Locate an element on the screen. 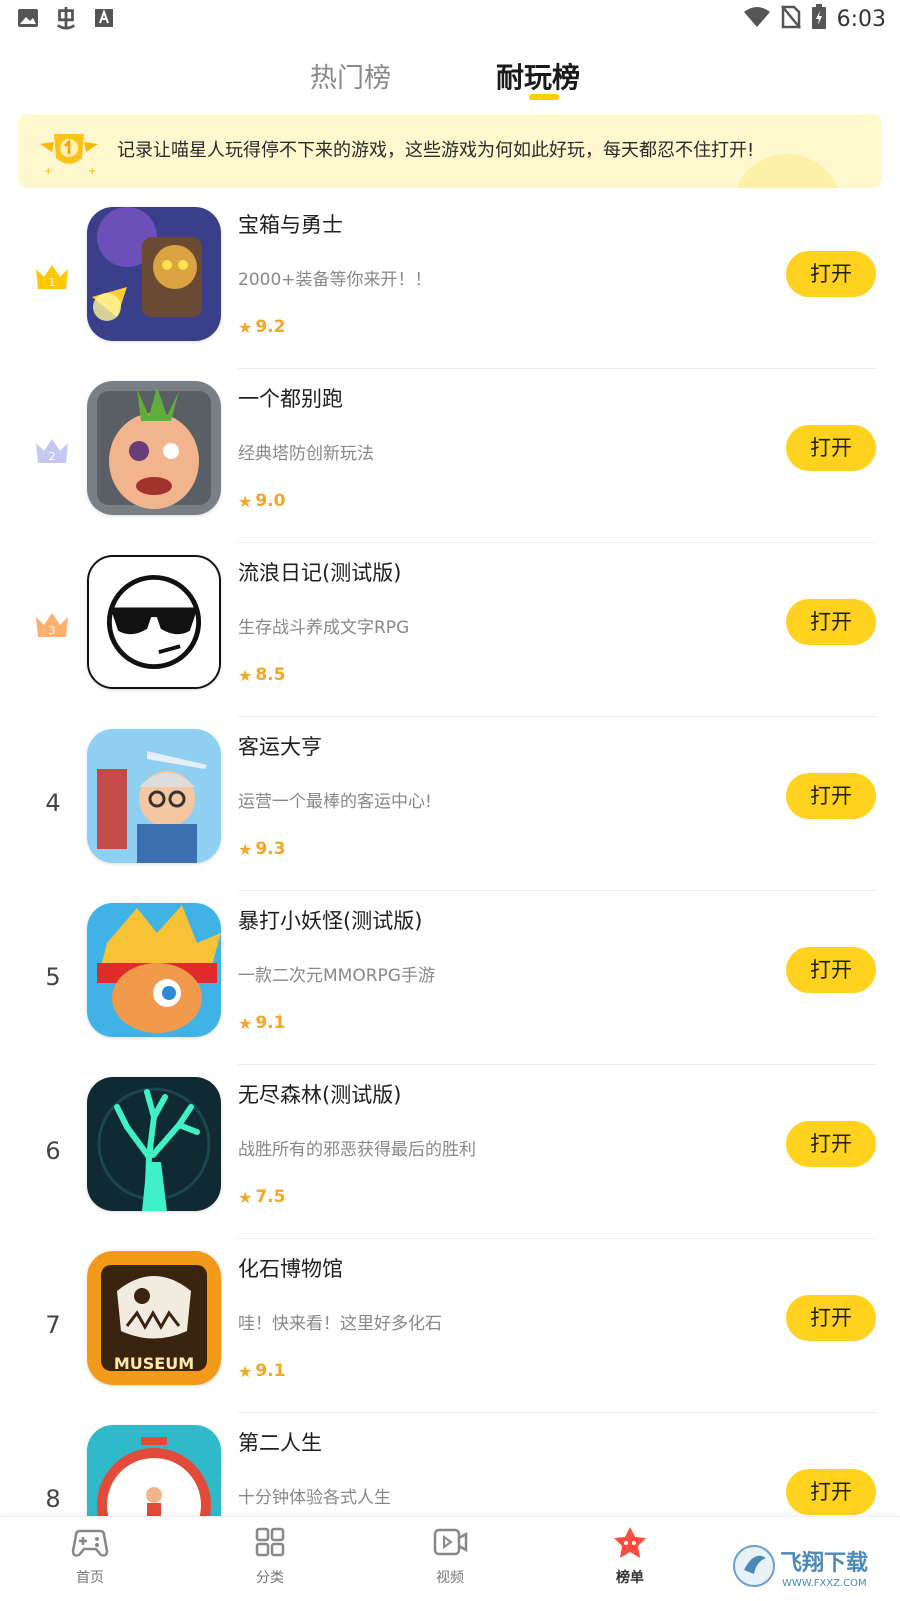 The width and height of the screenshot is (900, 1601). rank-number: 8 is located at coordinates (53, 1499).